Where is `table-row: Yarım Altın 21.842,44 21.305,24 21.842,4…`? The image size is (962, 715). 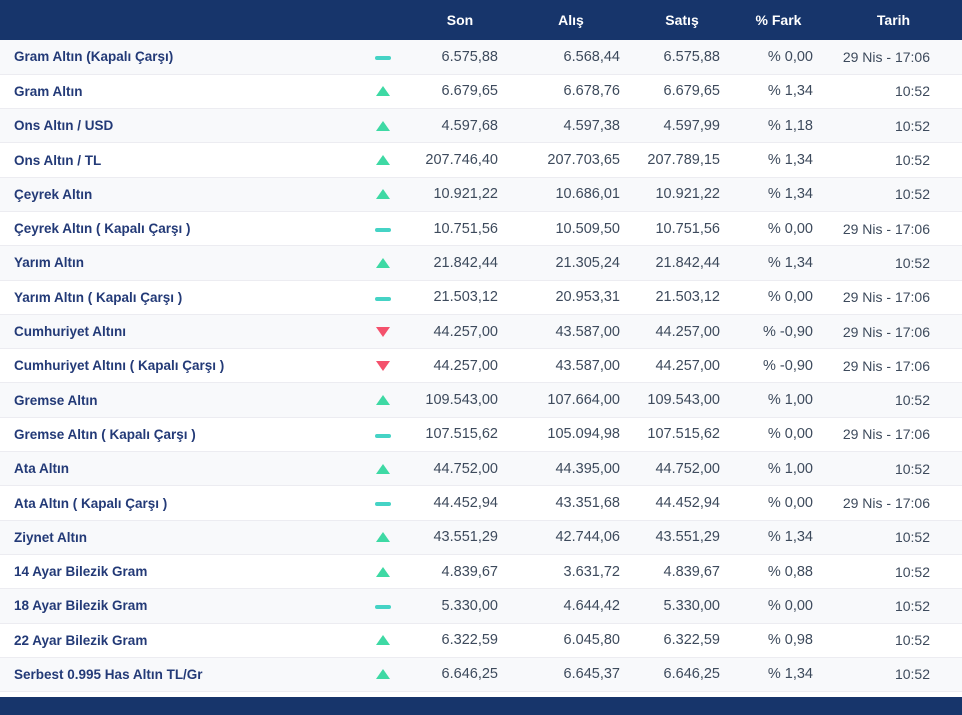
table-row: Yarım Altın 21.842,44 21.305,24 21.842,4… is located at coordinates (481, 263).